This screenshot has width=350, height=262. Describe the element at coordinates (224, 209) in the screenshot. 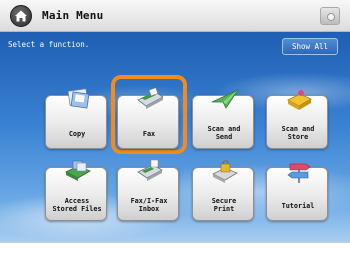

I see `tile-label-line2: Print` at that location.